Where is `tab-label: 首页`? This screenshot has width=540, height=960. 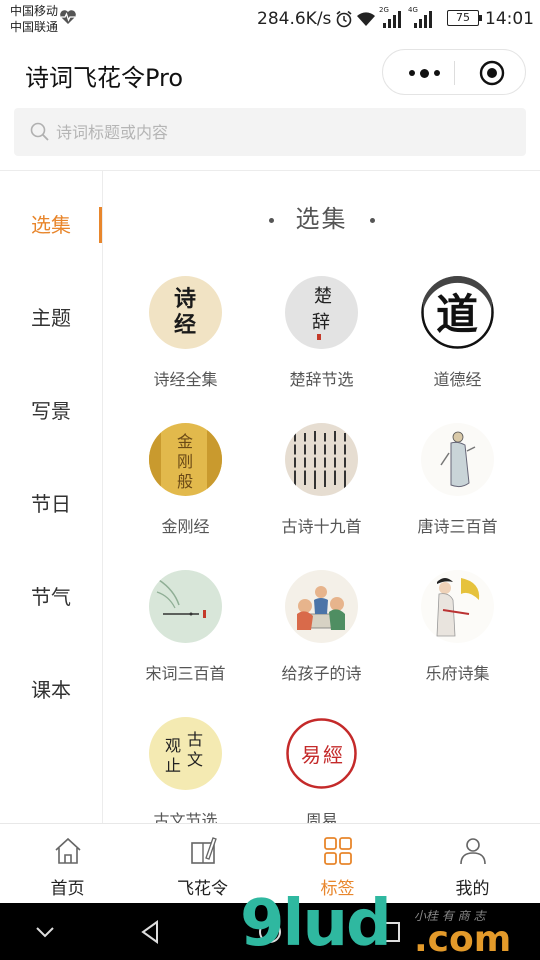
tab-label: 首页 is located at coordinates (67, 889).